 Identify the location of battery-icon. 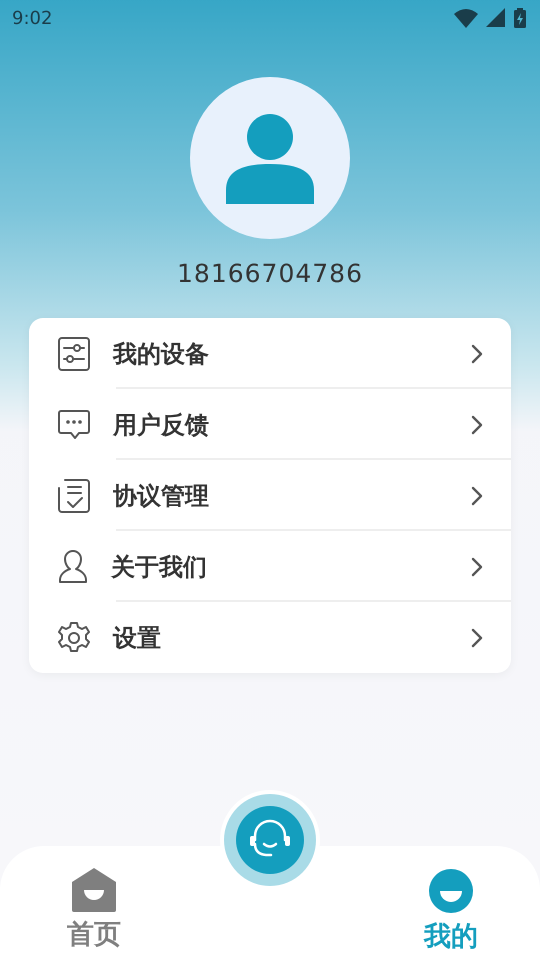
(520, 18).